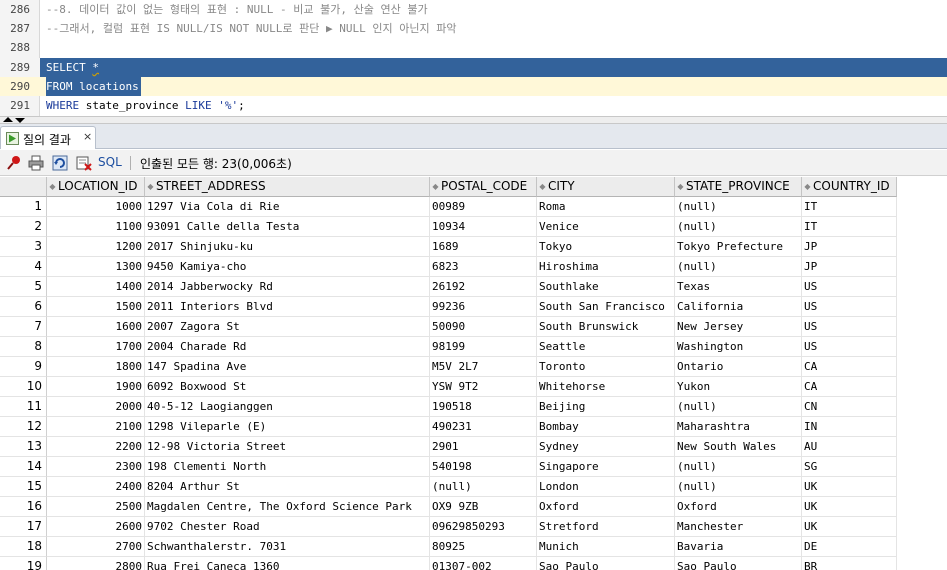 The height and width of the screenshot is (570, 947). Describe the element at coordinates (287, 367) in the screenshot. I see `cell-street-address: 147 Spadina Ave` at that location.